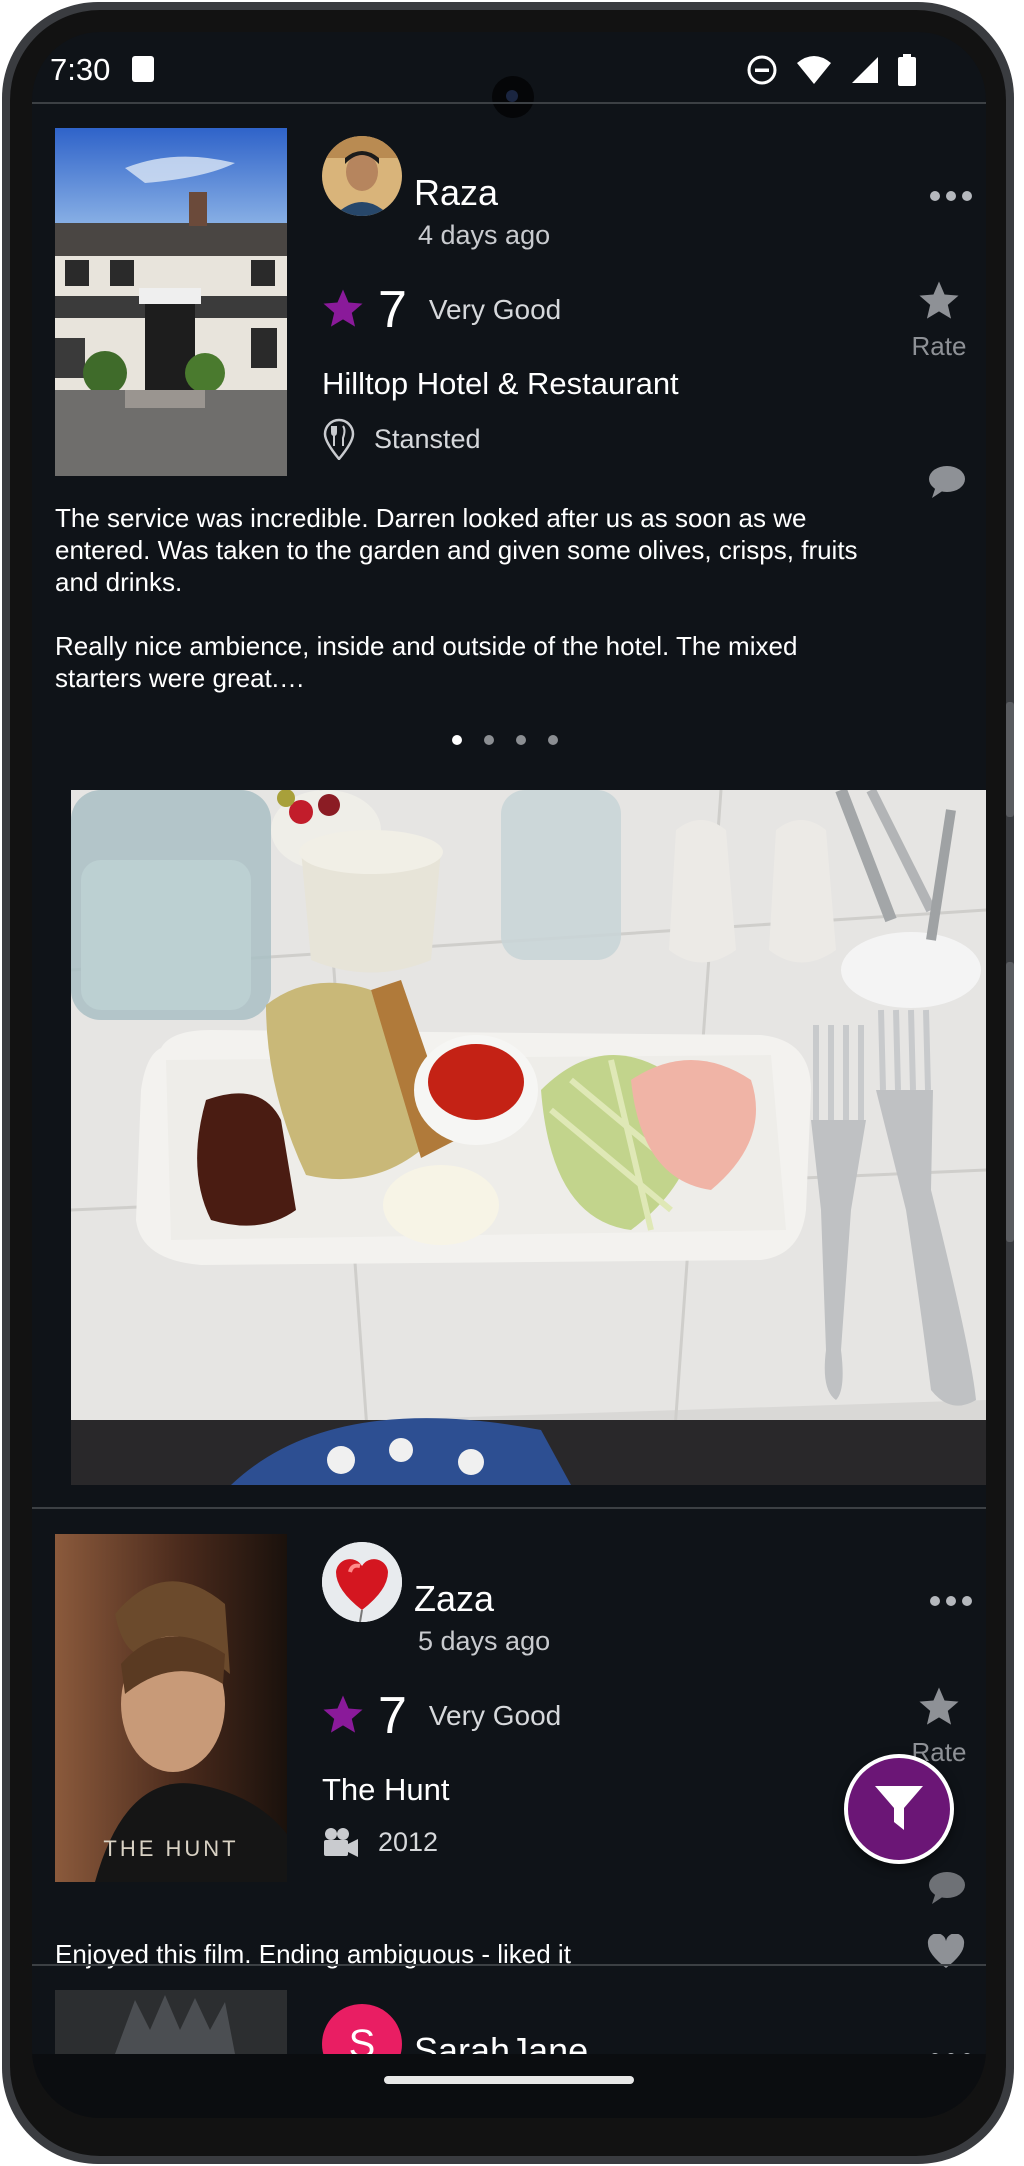 The height and width of the screenshot is (2166, 1024). What do you see at coordinates (1010, 1102) in the screenshot?
I see `power-button` at bounding box center [1010, 1102].